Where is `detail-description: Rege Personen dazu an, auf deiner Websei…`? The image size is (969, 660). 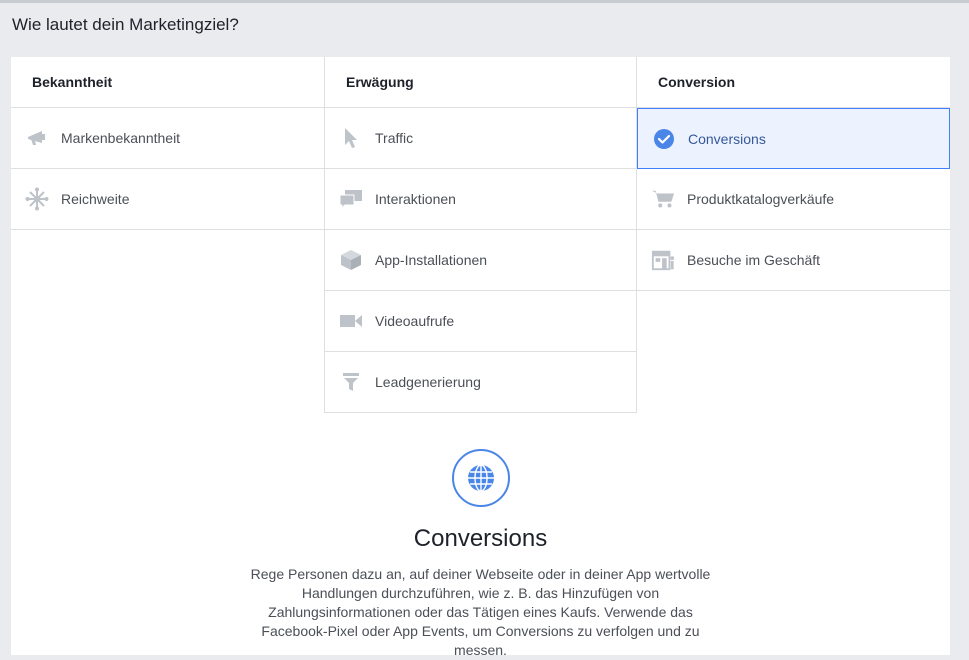
detail-description: Rege Personen dazu an, auf deiner Websei… is located at coordinates (480, 612).